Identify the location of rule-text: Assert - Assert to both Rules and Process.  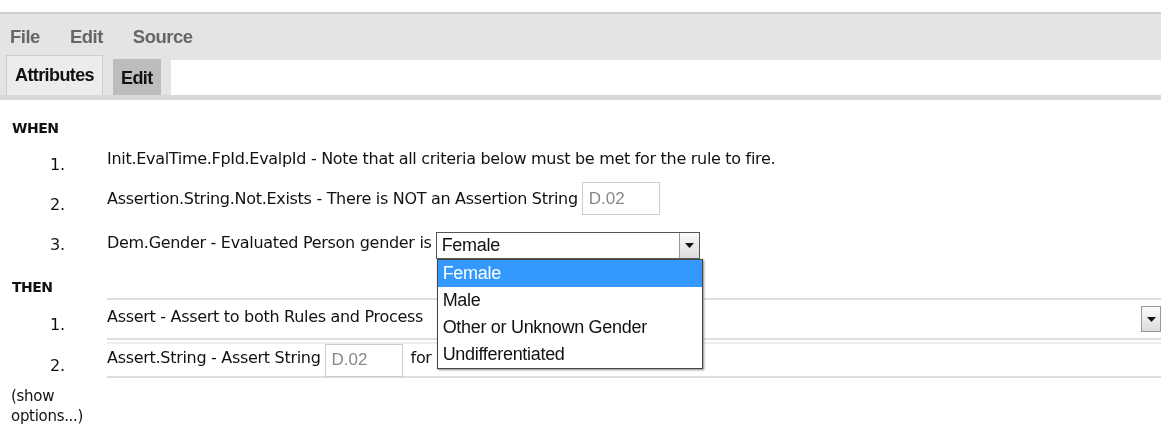
(265, 317).